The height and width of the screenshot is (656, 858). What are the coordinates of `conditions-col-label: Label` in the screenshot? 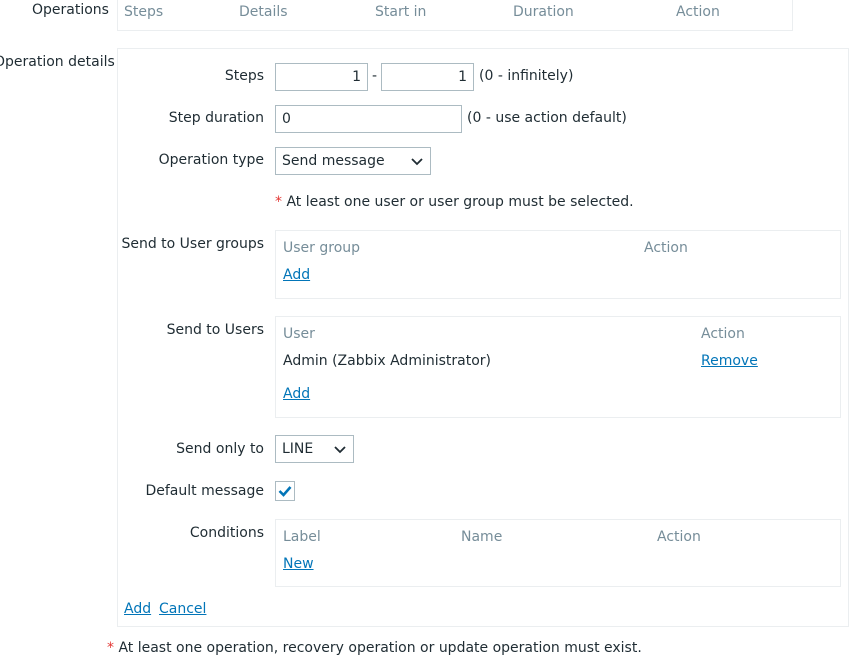 It's located at (302, 537).